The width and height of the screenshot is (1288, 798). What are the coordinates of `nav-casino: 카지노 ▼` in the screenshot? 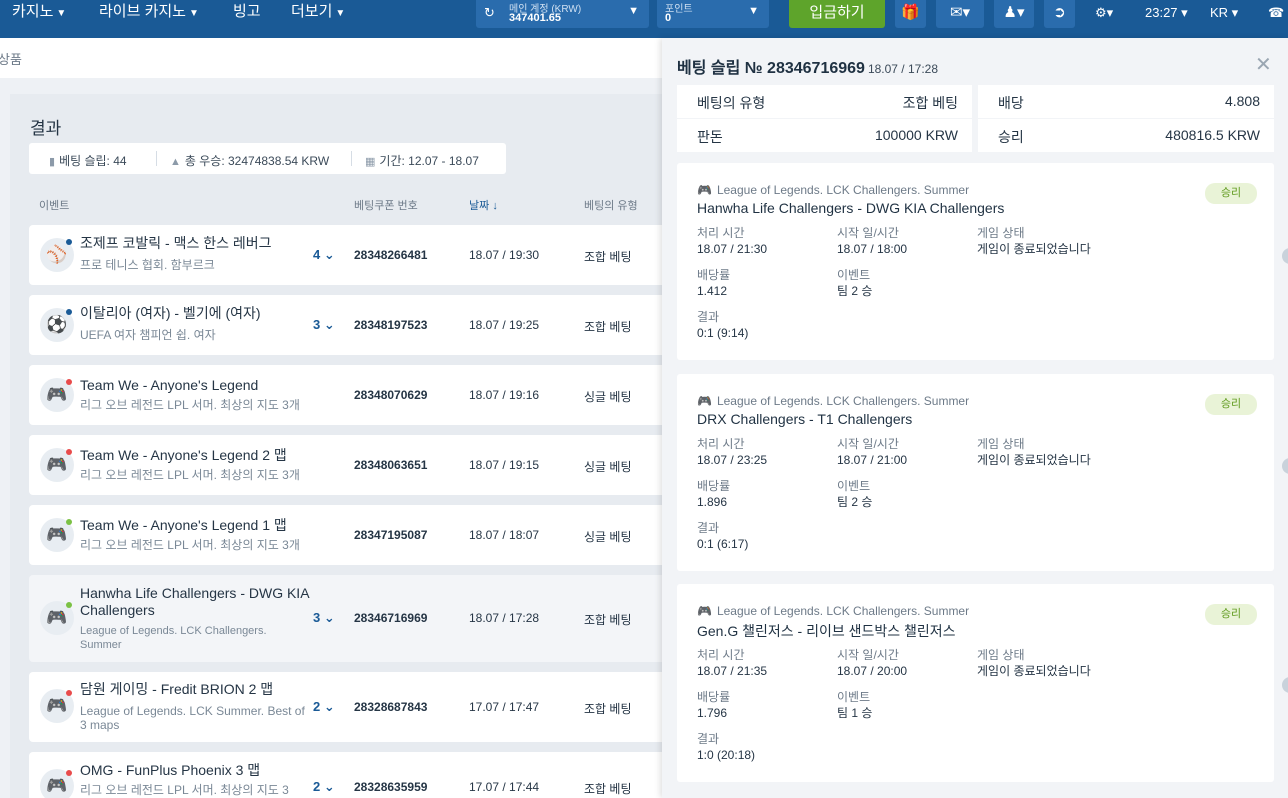 It's located at (39, 13).